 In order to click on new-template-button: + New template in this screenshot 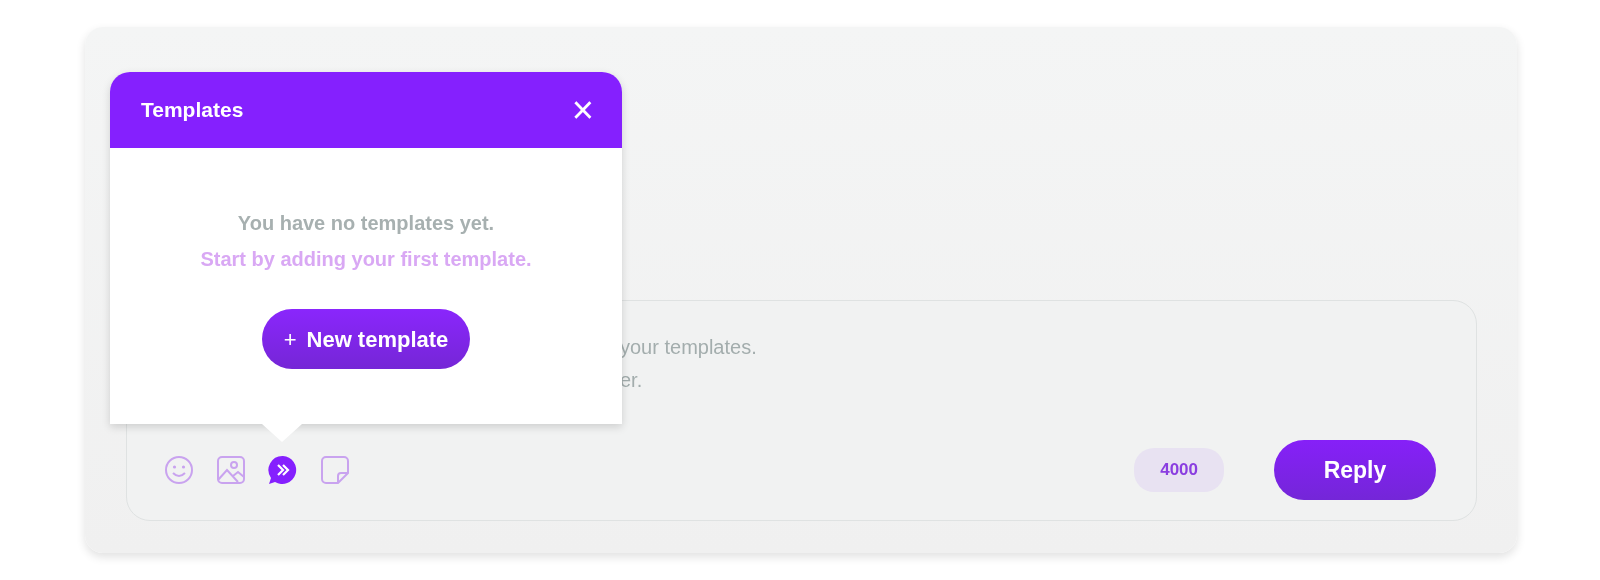, I will do `click(366, 339)`.